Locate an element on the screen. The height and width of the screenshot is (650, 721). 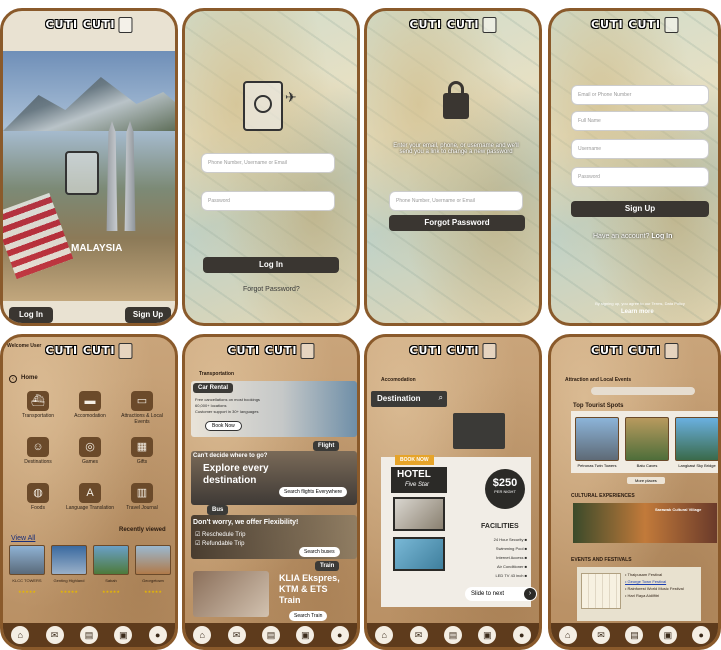
more-places-button: More places is located at coordinates (646, 480).